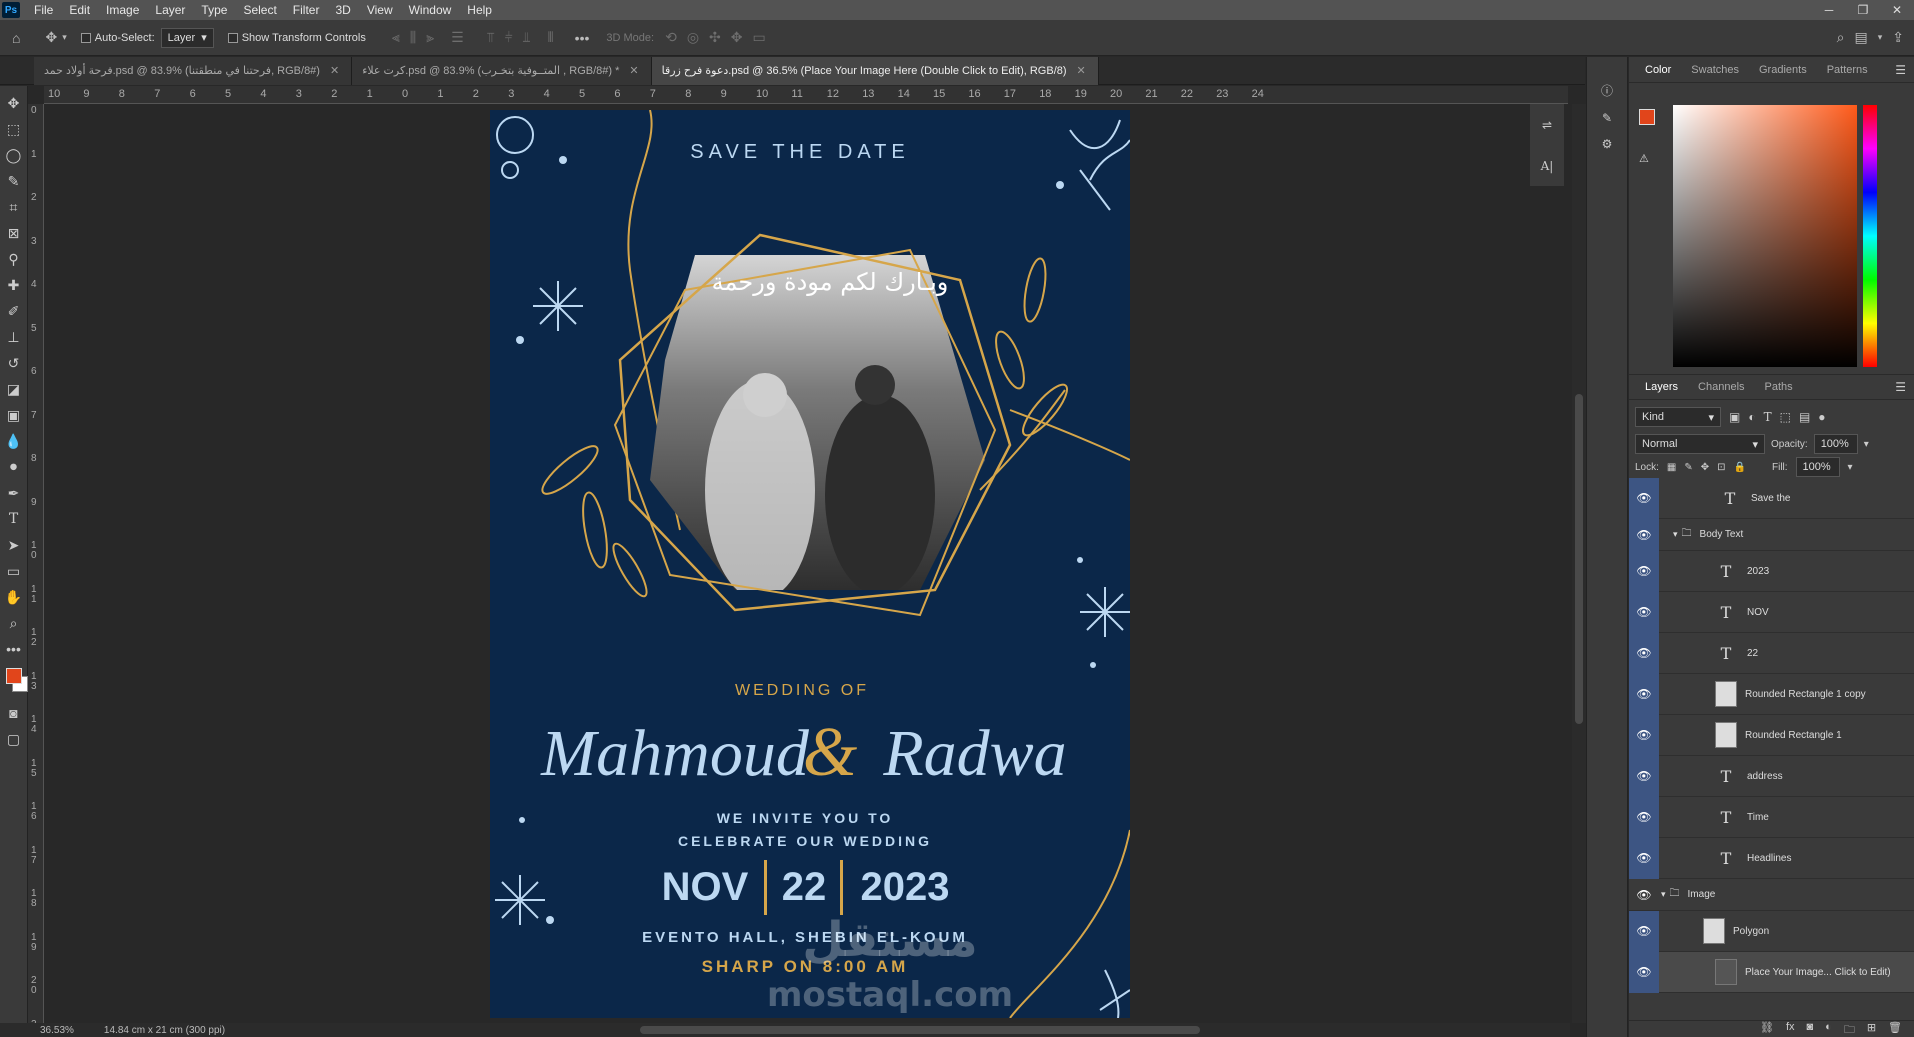  Describe the element at coordinates (430, 10) in the screenshot. I see `menu-window: Window` at that location.